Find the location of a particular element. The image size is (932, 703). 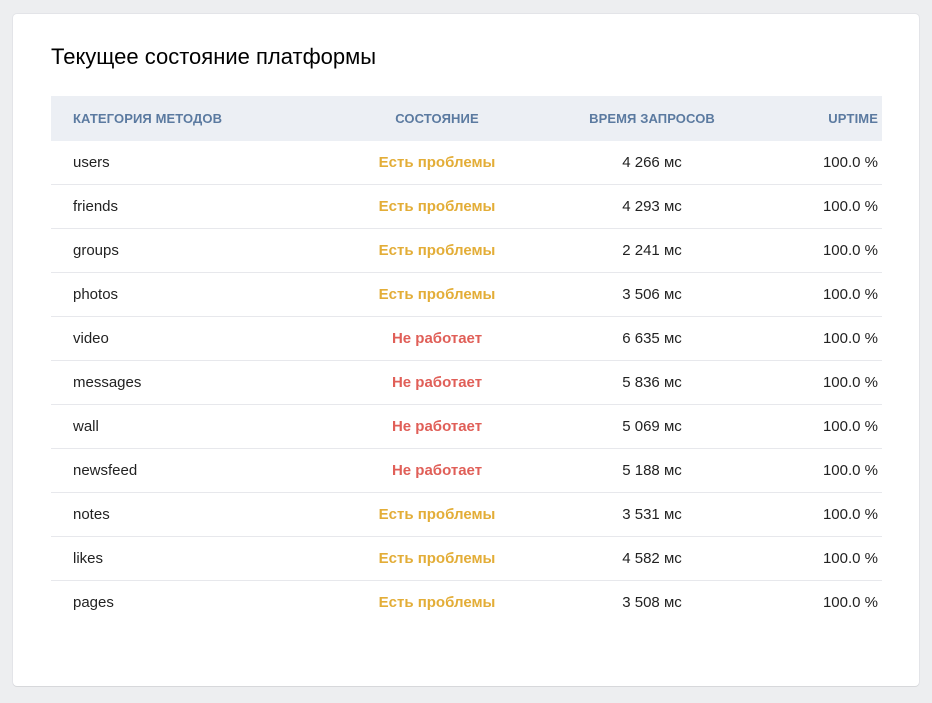

response-time-cell: 3 531 мс is located at coordinates (652, 514).